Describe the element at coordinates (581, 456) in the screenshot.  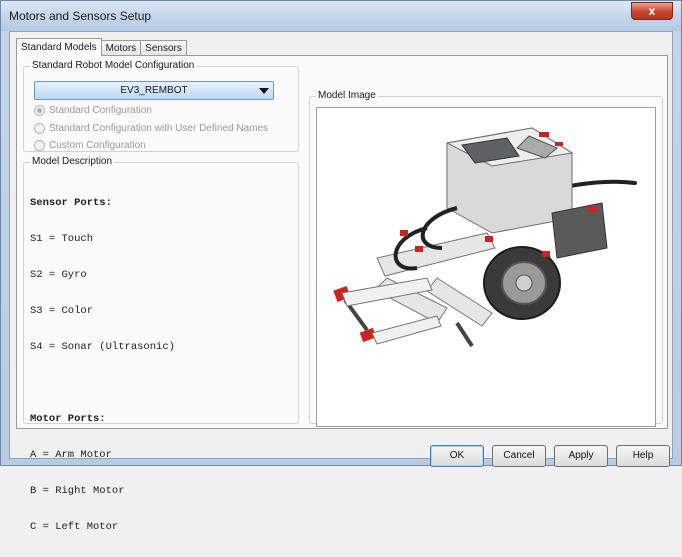
I see `apply-button: Apply` at that location.